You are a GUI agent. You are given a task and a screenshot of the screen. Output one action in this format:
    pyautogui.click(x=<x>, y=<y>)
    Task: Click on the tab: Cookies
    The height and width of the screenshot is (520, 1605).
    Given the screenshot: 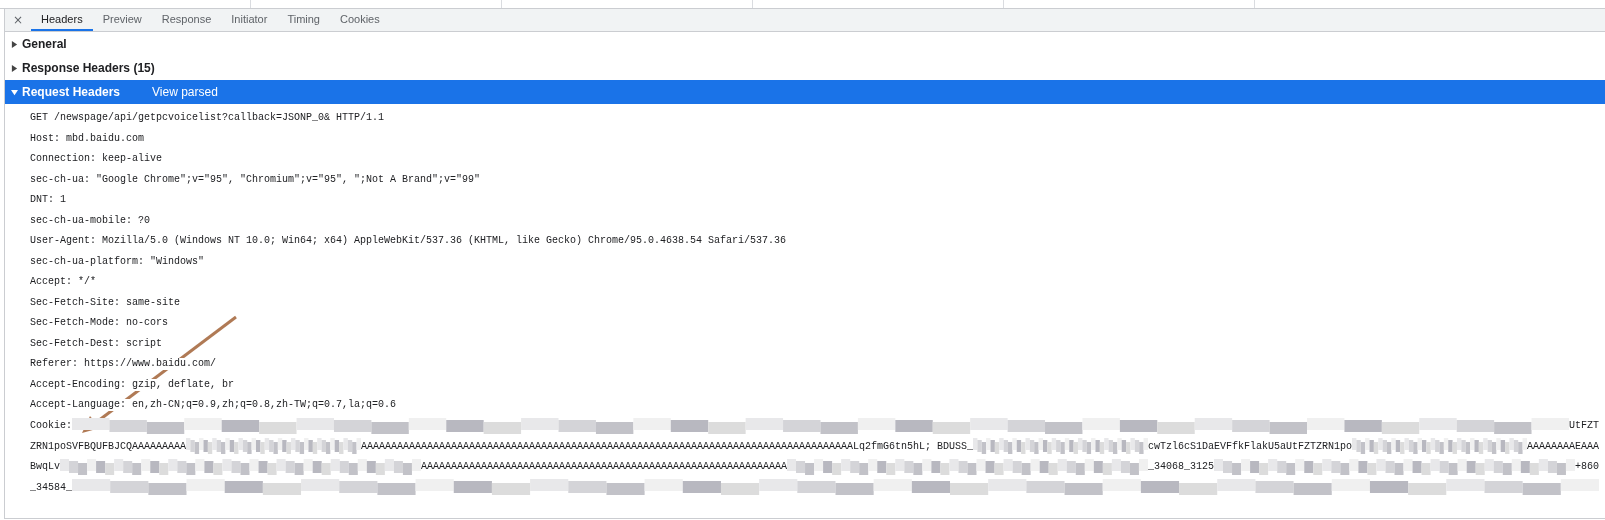 What is the action you would take?
    pyautogui.click(x=360, y=20)
    